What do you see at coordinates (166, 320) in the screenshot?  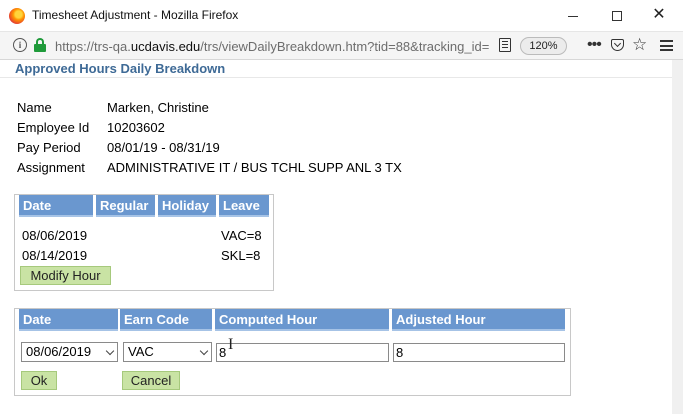 I see `column-header-earn-code: Earn Code` at bounding box center [166, 320].